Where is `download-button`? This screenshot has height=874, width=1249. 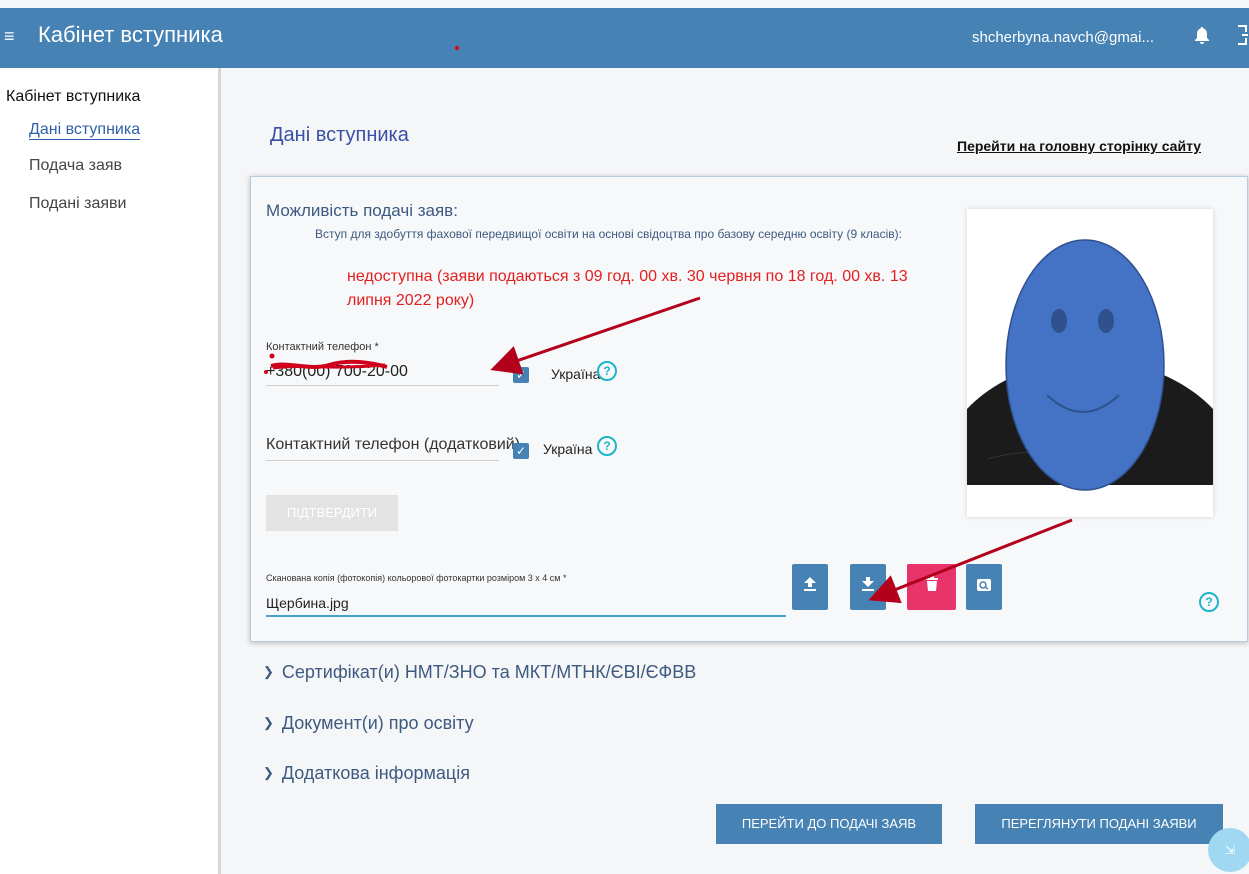 download-button is located at coordinates (868, 587).